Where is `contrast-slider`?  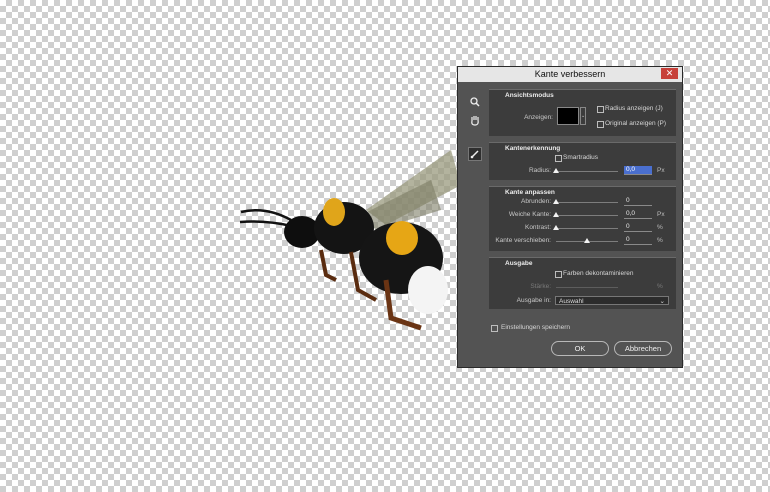
contrast-slider is located at coordinates (585, 227).